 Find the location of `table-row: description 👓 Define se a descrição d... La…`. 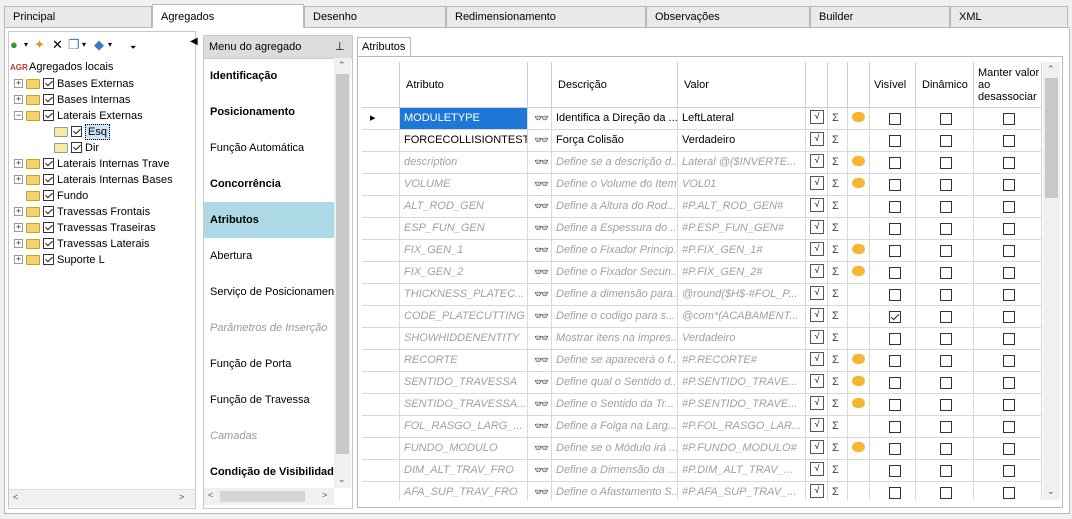

table-row: description 👓 Define se a descrição d... La… is located at coordinates (702, 163).